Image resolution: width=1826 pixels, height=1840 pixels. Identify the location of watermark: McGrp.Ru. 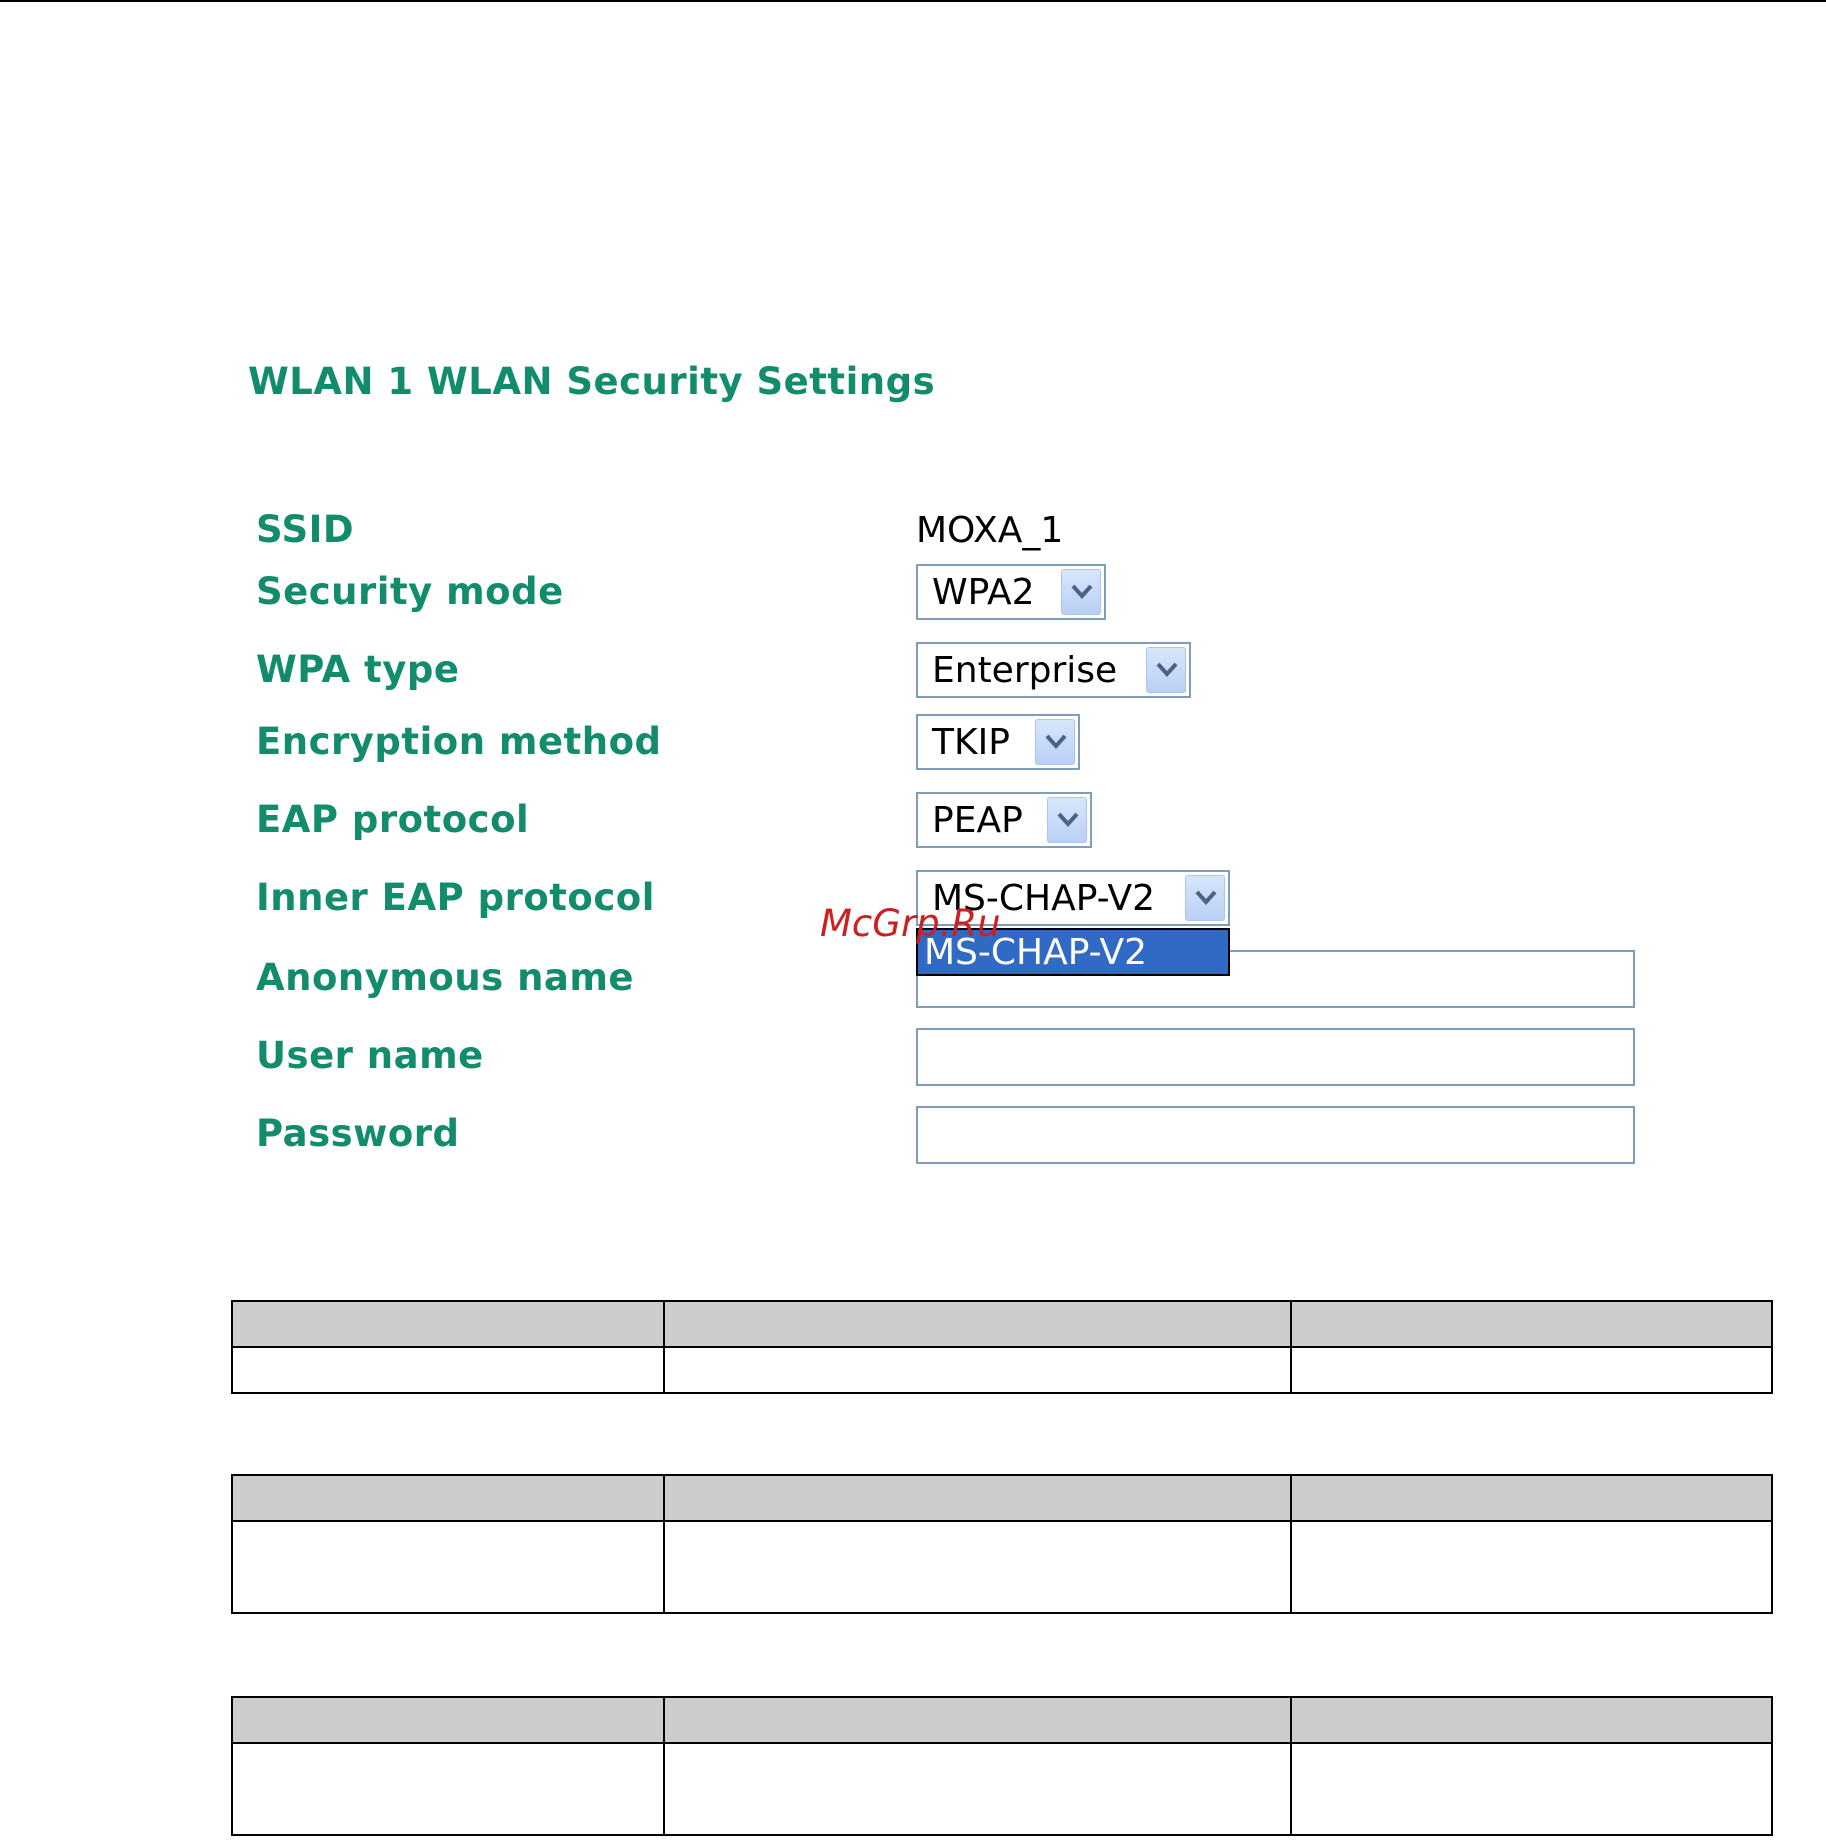
(910, 923).